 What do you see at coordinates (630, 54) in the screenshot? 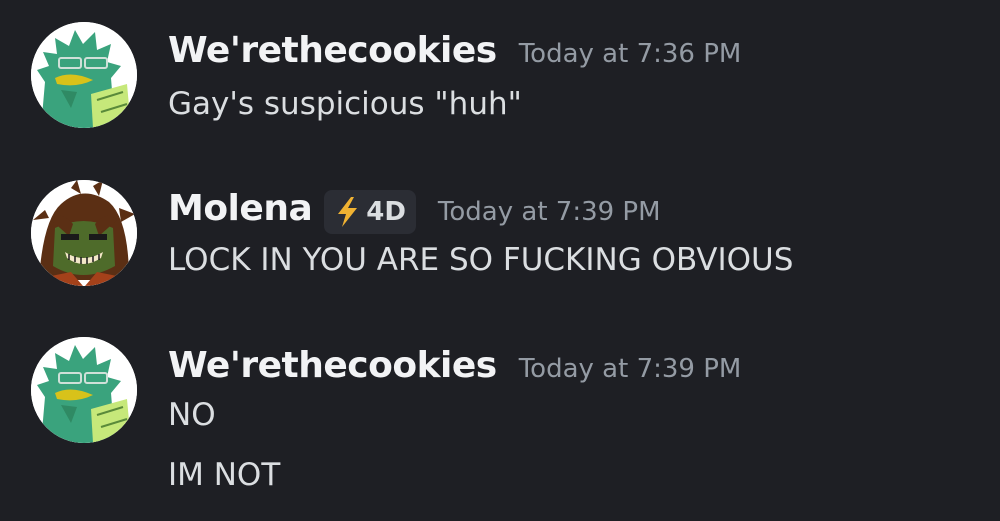
I see `timestamp: Today at 7:36 PM` at bounding box center [630, 54].